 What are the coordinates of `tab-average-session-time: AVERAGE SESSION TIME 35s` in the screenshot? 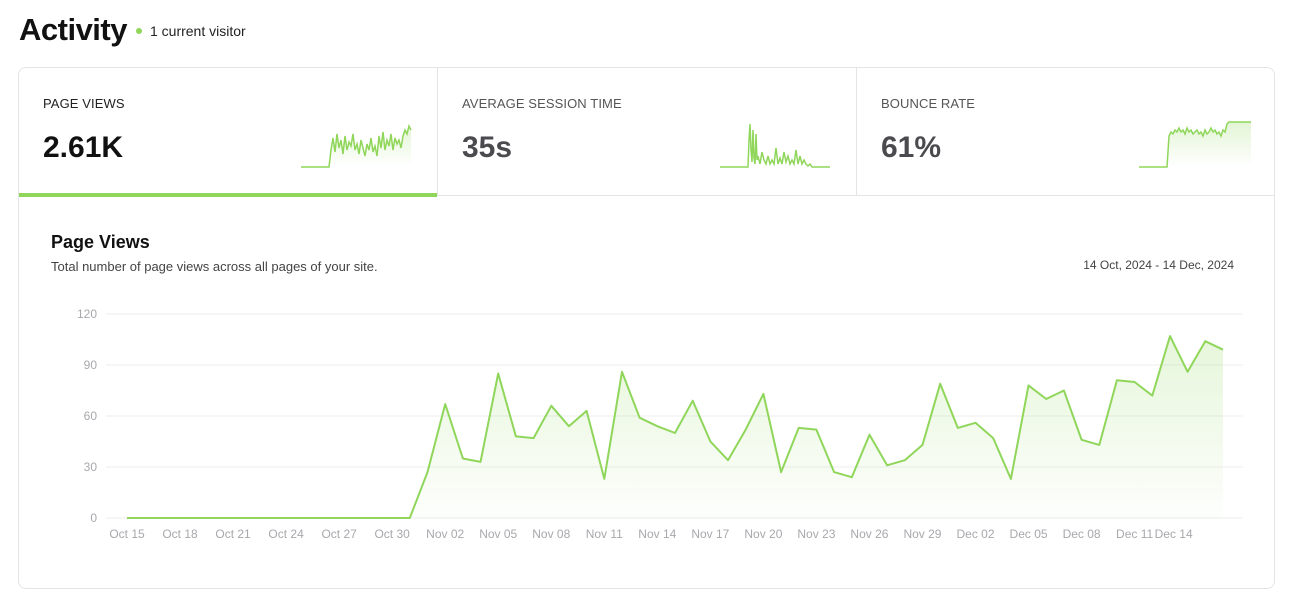 It's located at (646, 132).